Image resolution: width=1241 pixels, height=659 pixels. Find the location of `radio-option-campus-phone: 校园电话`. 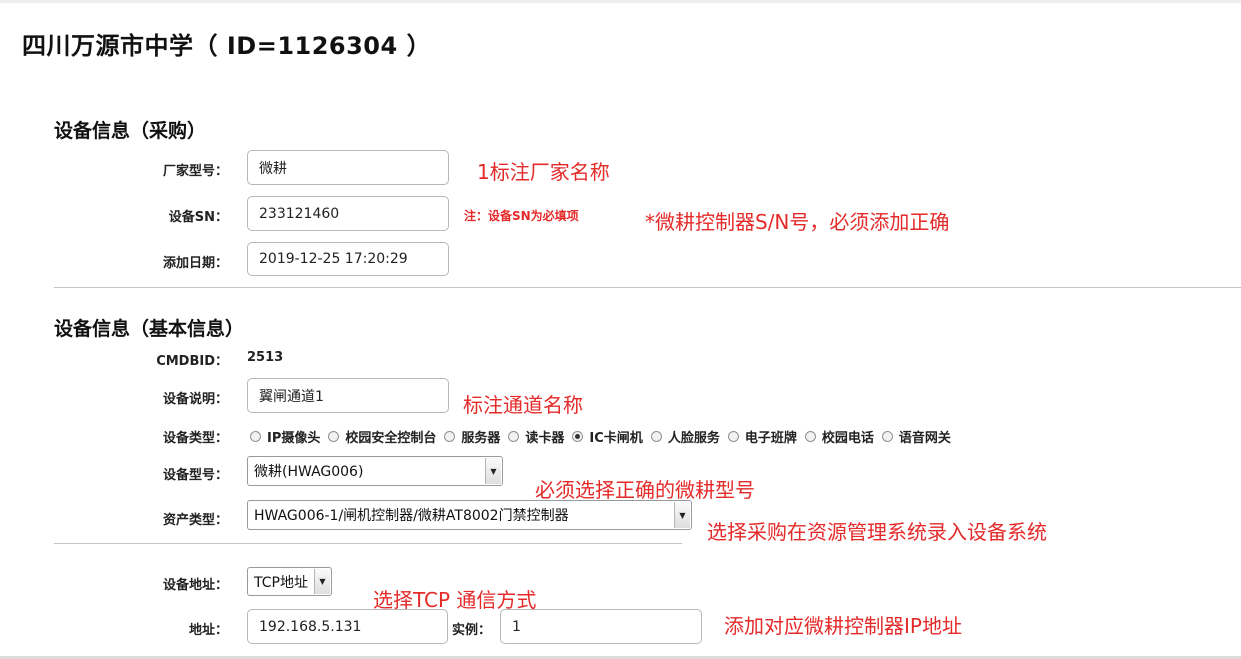

radio-option-campus-phone: 校园电话 is located at coordinates (839, 436).